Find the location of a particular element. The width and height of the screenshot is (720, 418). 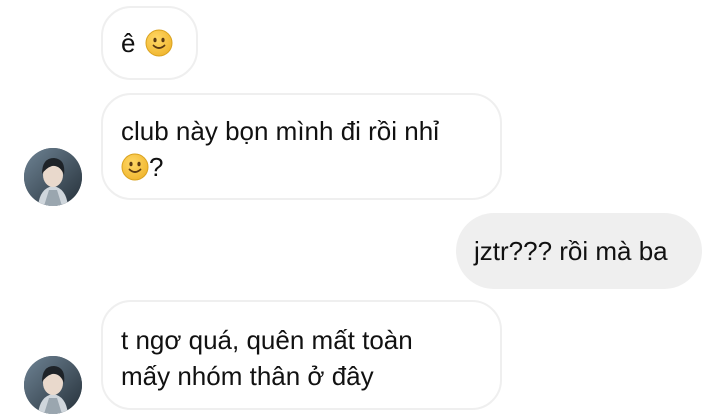

message-line: club này bọn mình đi rồi nhỉ is located at coordinates (280, 131).